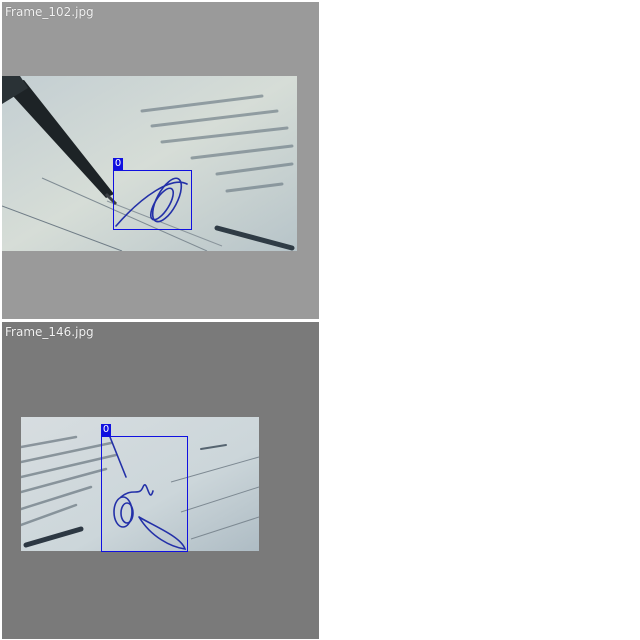 The image size is (640, 640). I want to click on frame-filename: Frame_102.jpg, so click(49, 12).